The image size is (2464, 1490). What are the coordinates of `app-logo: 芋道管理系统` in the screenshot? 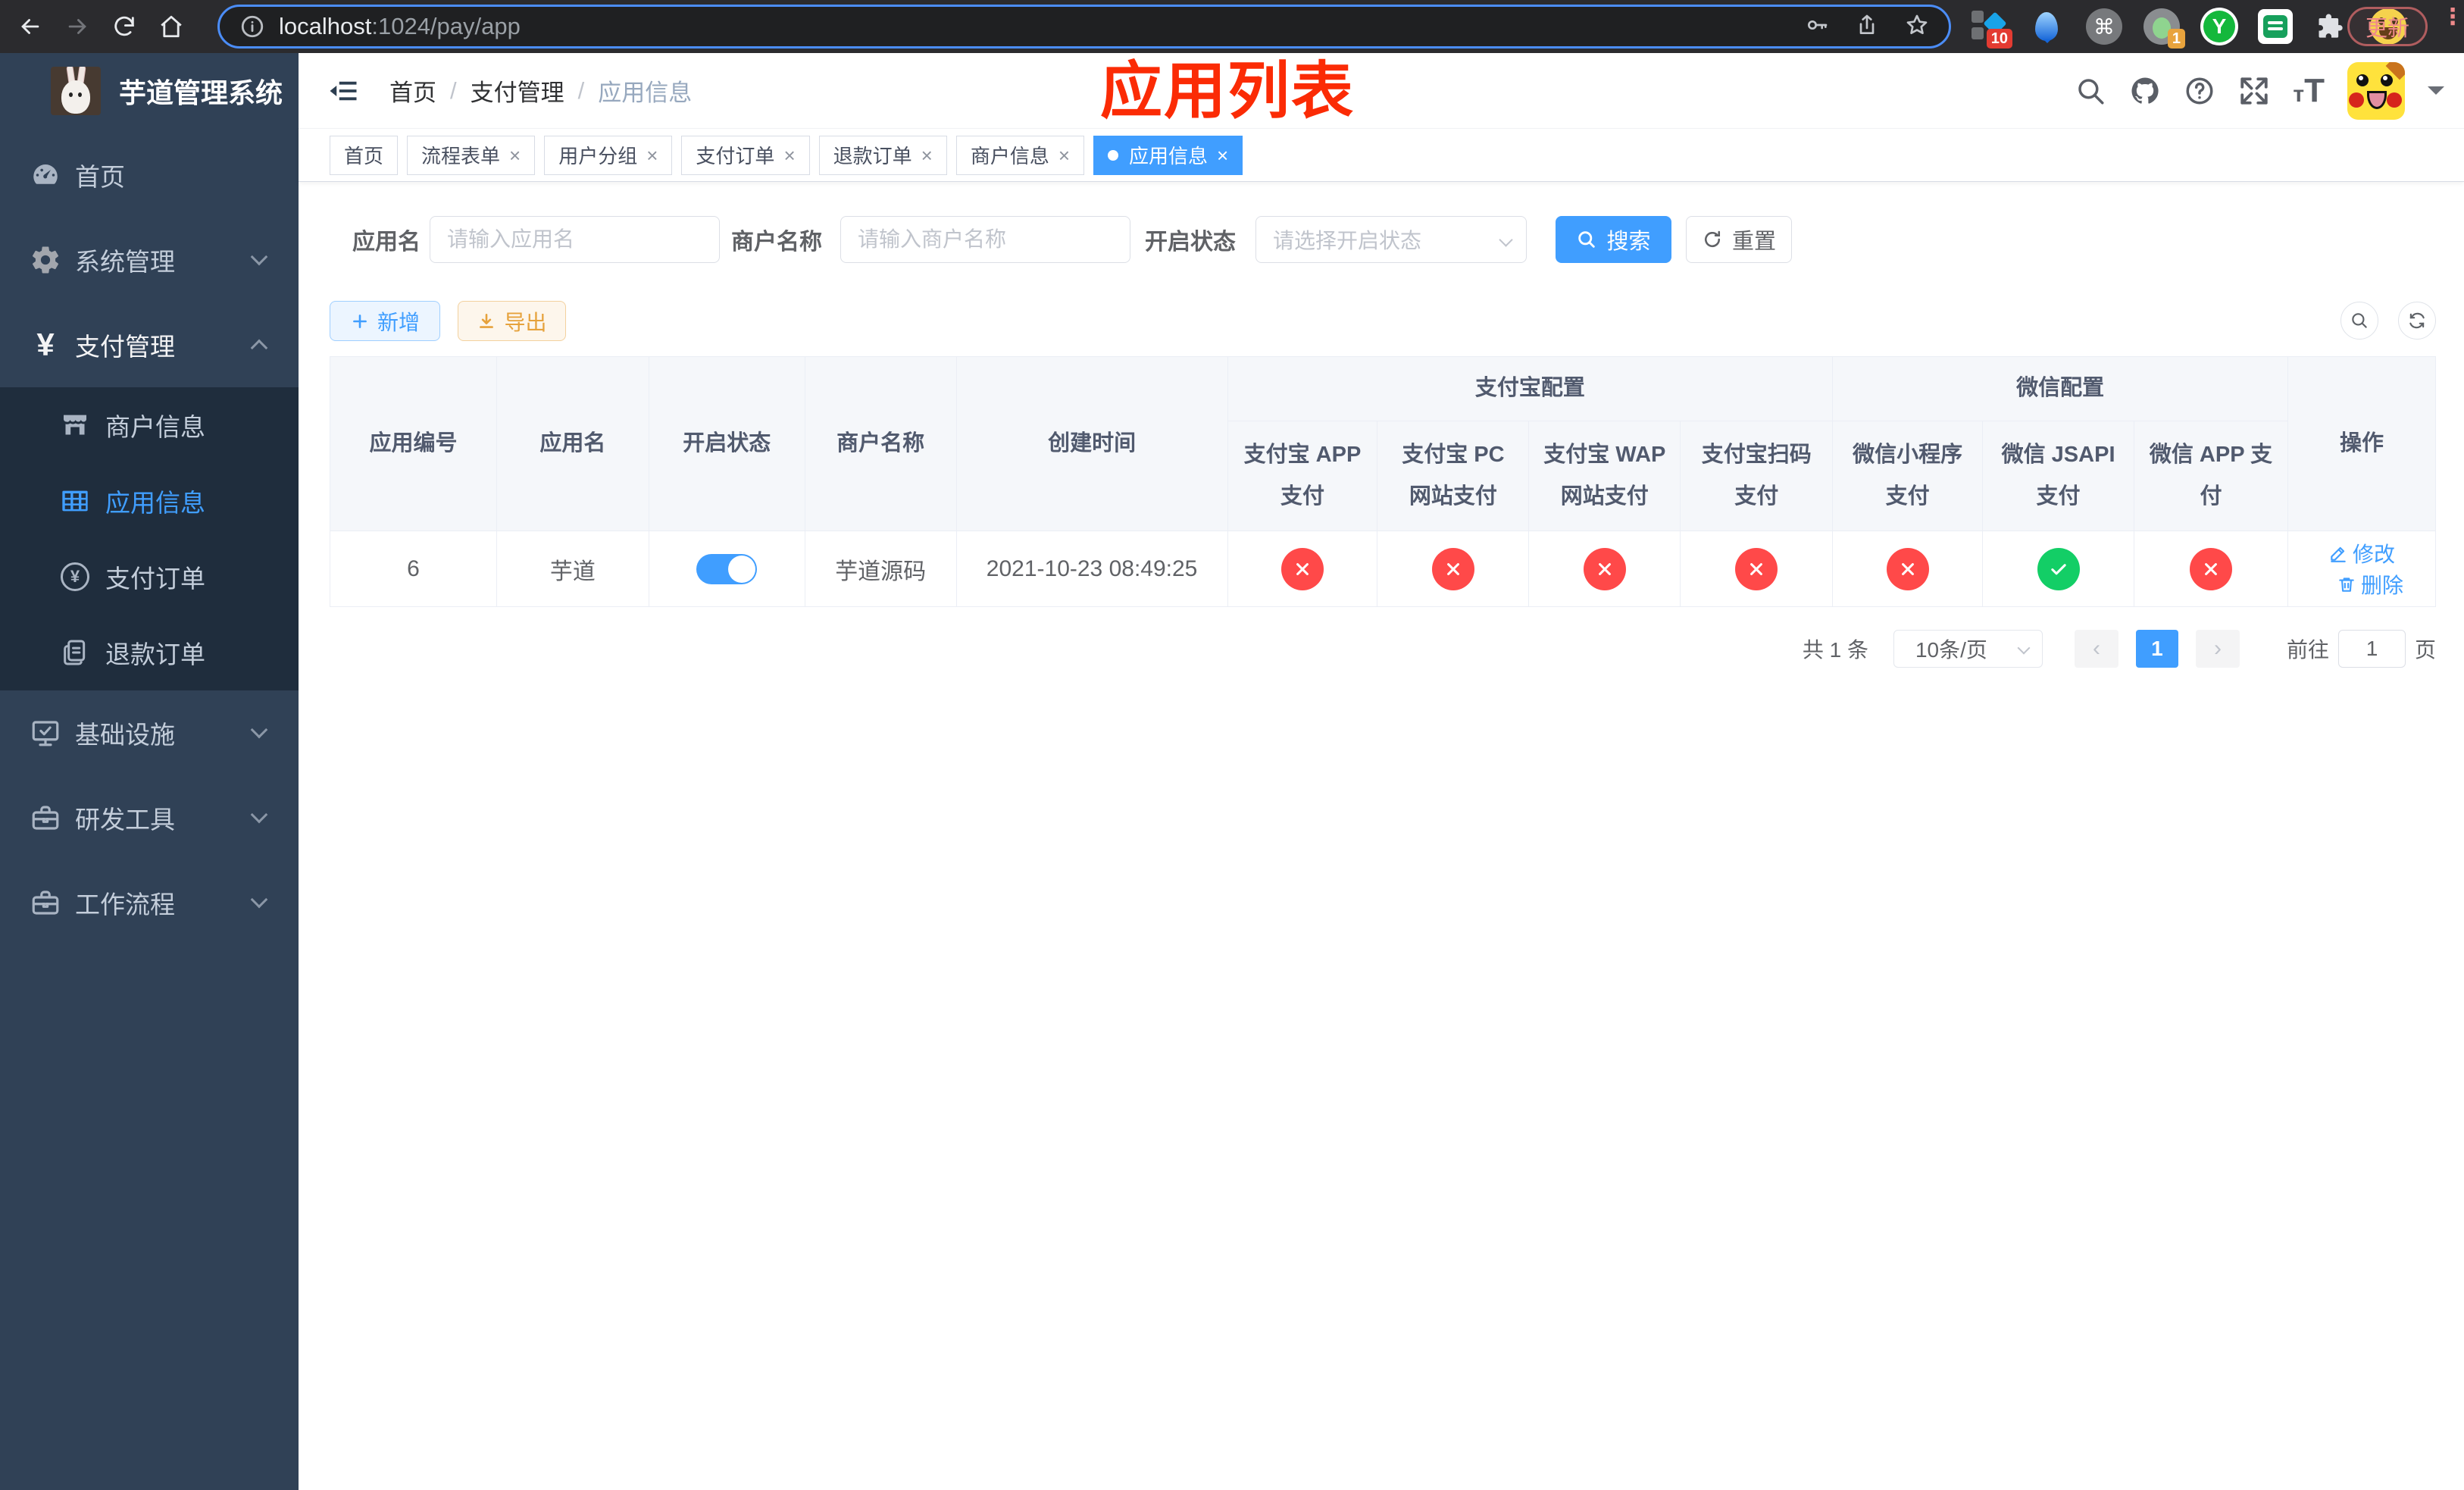 It's located at (167, 91).